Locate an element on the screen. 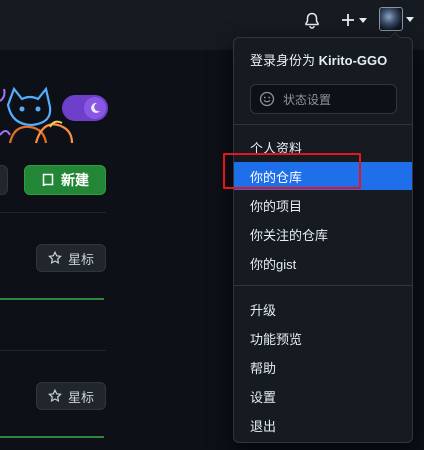  signed-in-prefix: 登录身份为 is located at coordinates (283, 60).